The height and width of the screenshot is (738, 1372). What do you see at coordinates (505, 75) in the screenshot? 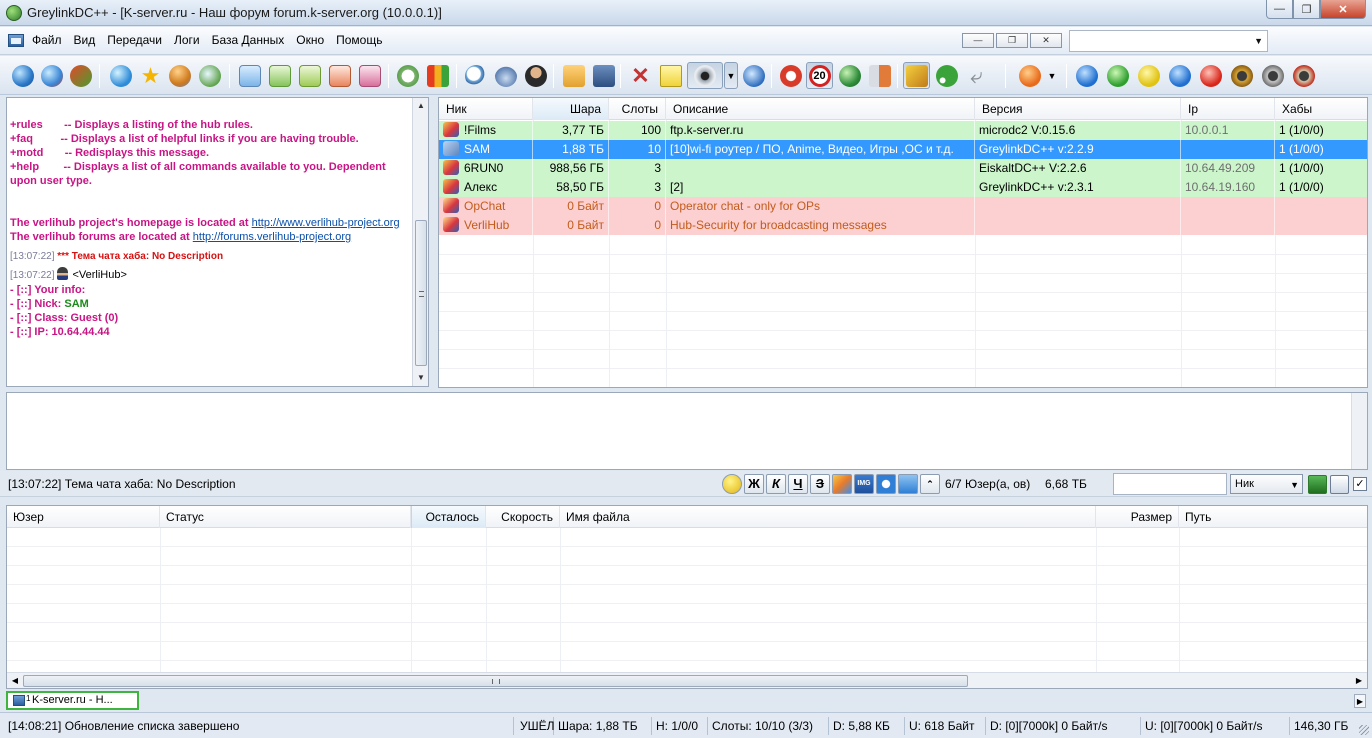
I see `adl-search-button` at bounding box center [505, 75].